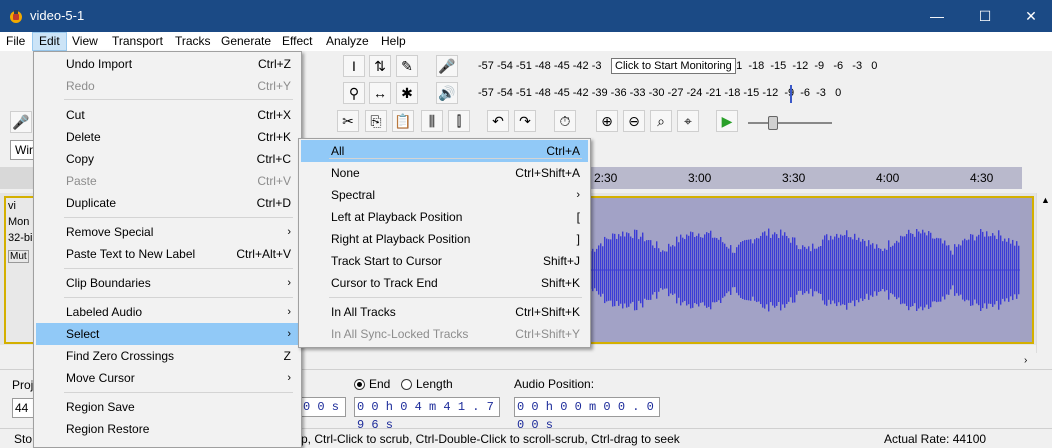 The width and height of the screenshot is (1052, 448). I want to click on menu-item-label: Track Start to Cursor, so click(386, 261).